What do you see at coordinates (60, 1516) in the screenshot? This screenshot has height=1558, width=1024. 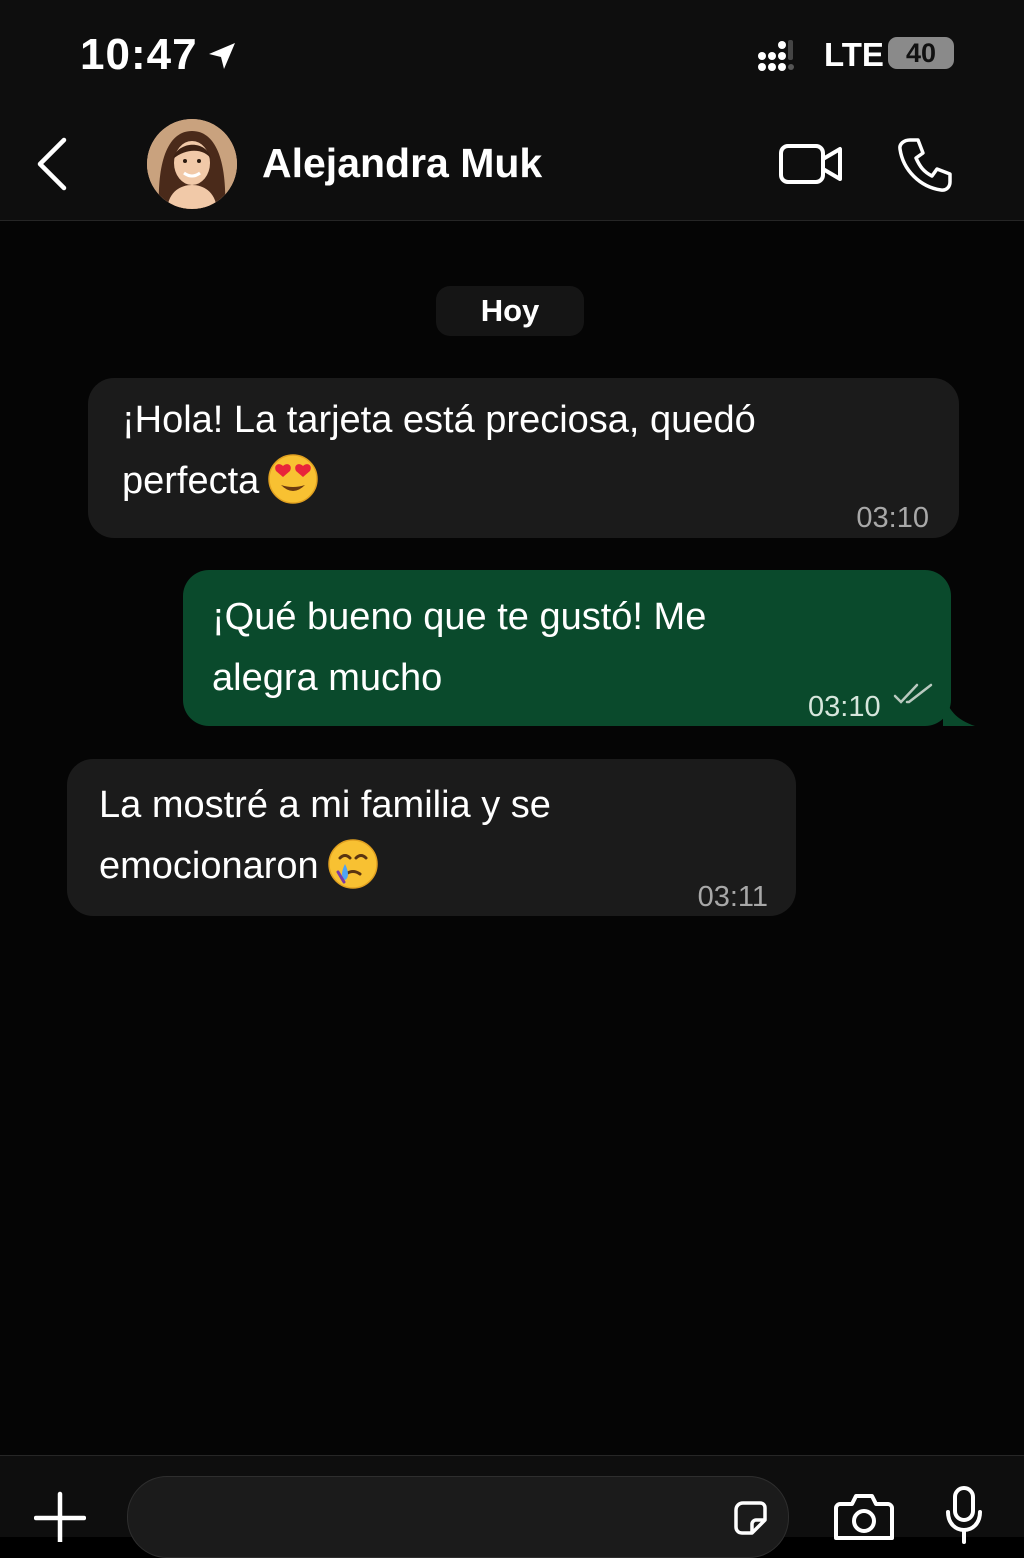 I see `plus-icon` at bounding box center [60, 1516].